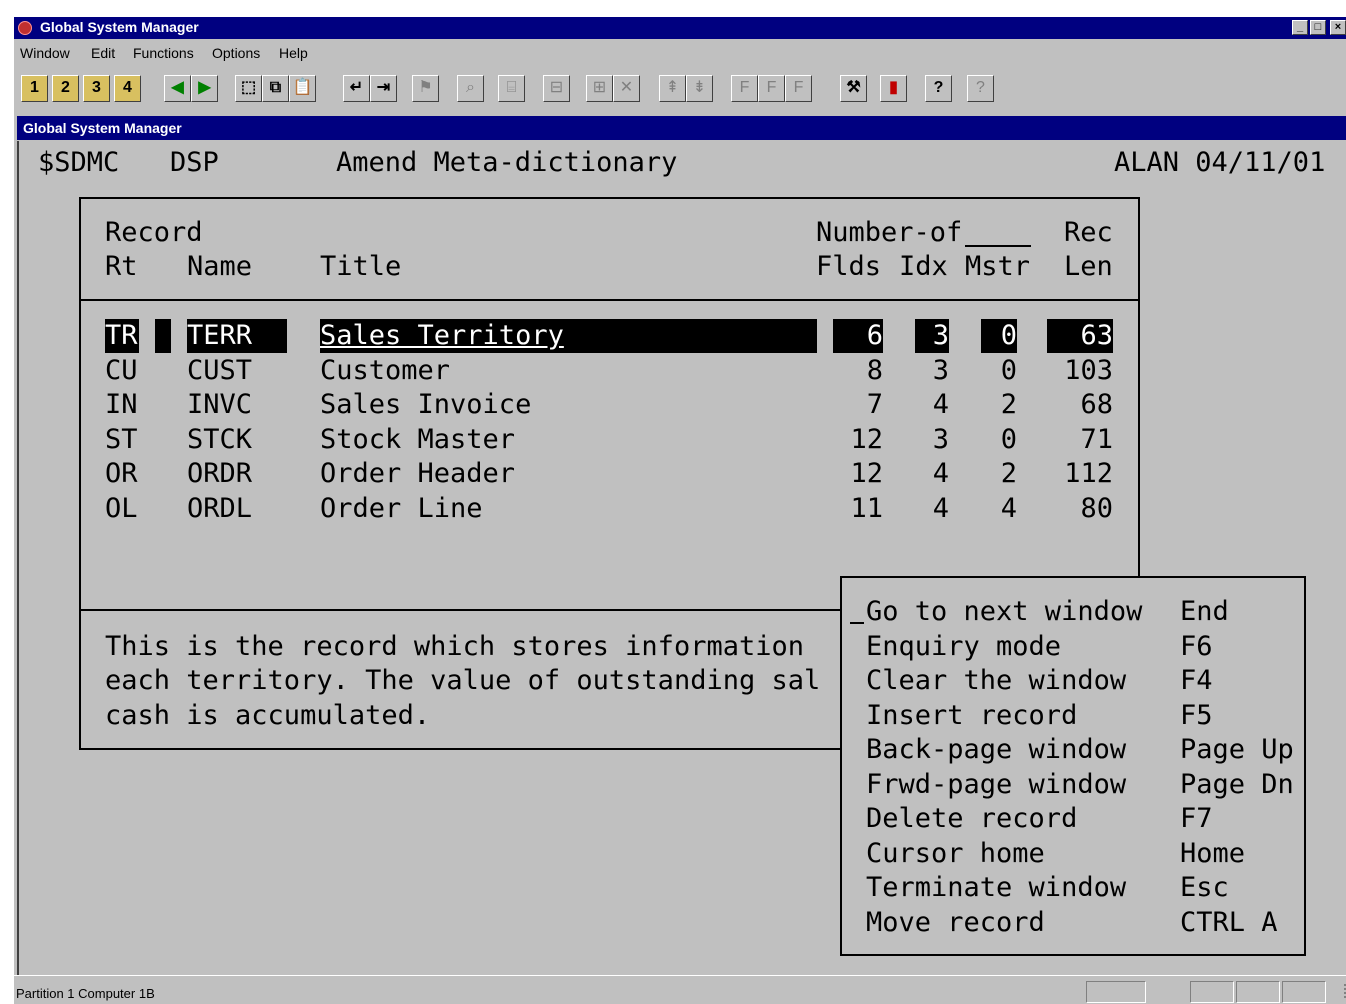  What do you see at coordinates (219, 371) in the screenshot?
I see `row-name-field: CUST` at bounding box center [219, 371].